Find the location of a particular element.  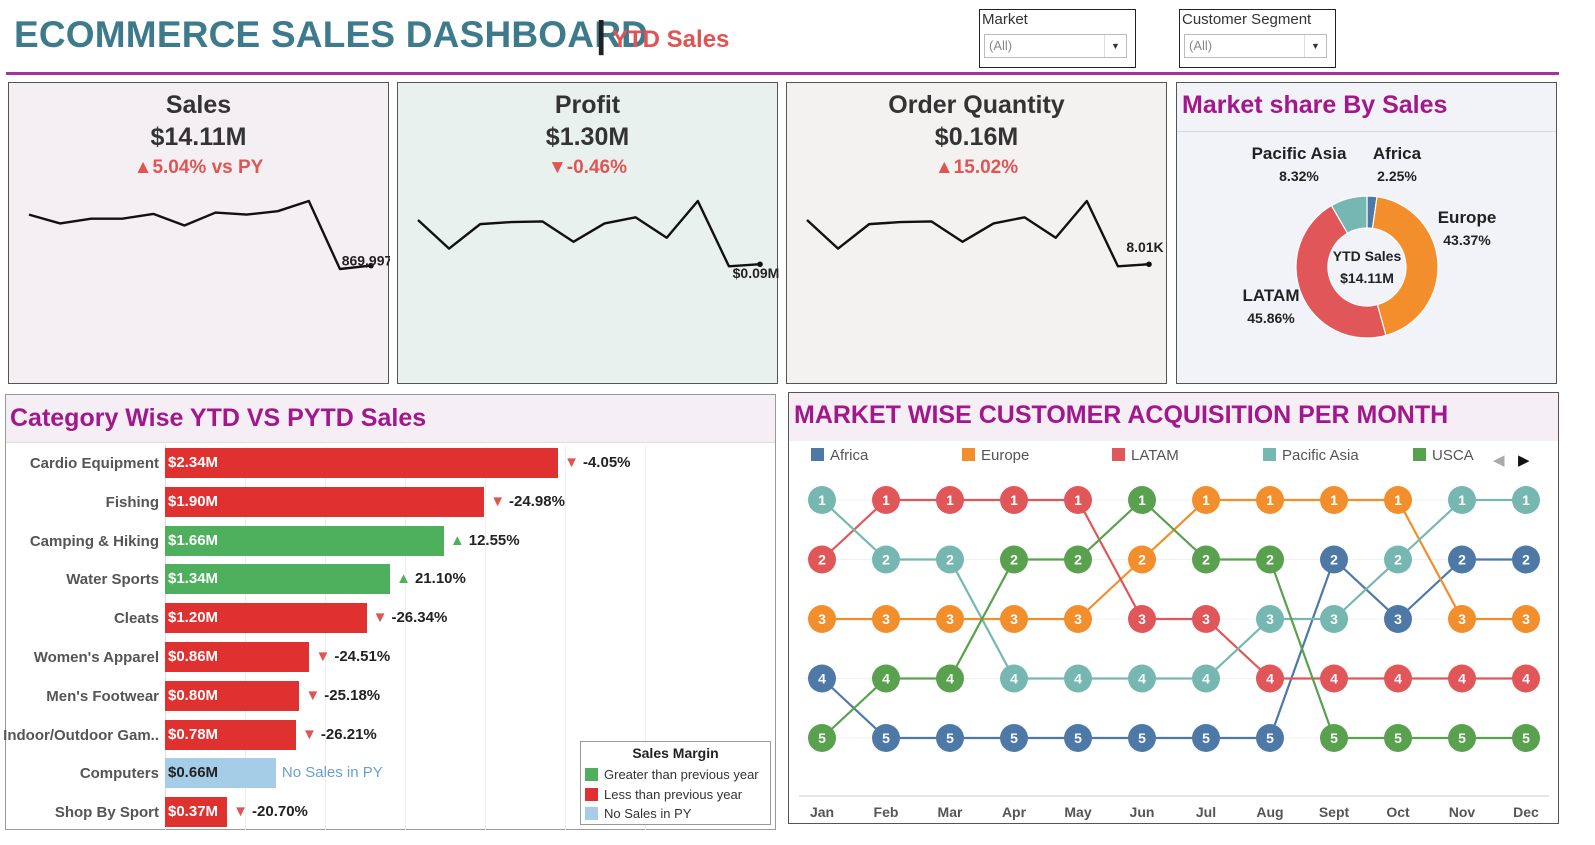

customer-segment-select: (All) ▼ is located at coordinates (1255, 46).